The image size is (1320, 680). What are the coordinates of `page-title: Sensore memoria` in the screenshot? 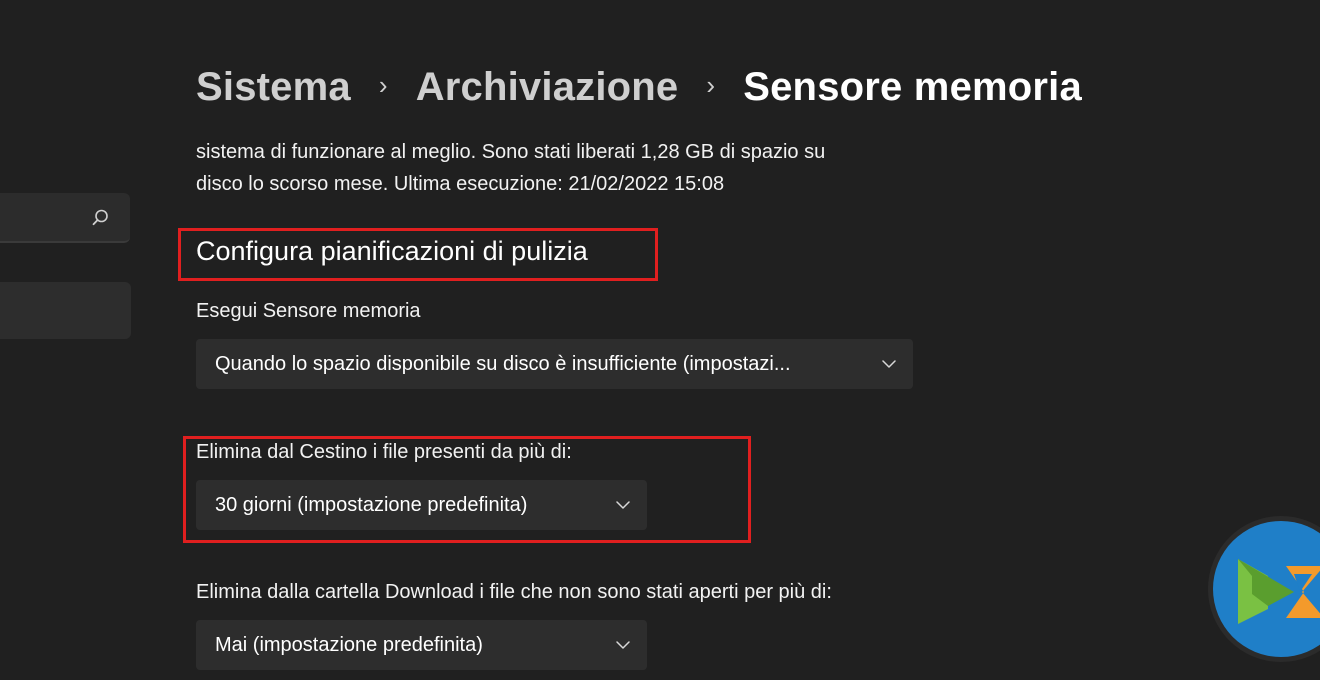 It's located at (912, 86).